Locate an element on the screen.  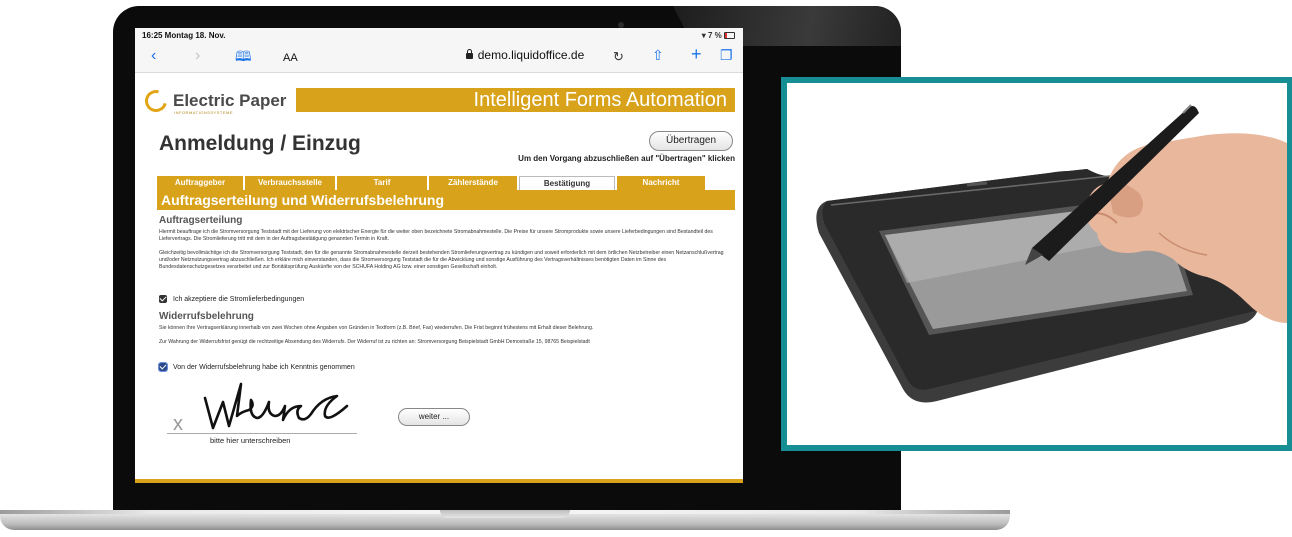
chevron-right-icon: › is located at coordinates (197, 56).